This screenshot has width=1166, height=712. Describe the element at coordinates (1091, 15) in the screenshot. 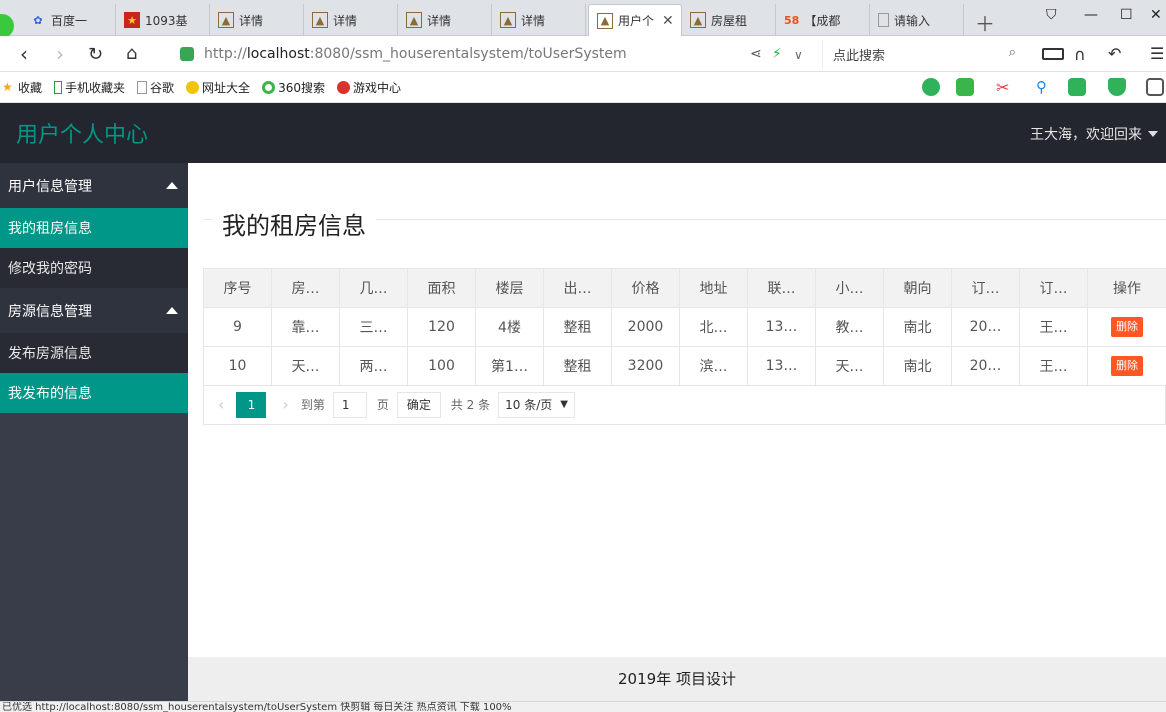

I see `minimize-icon: —` at that location.